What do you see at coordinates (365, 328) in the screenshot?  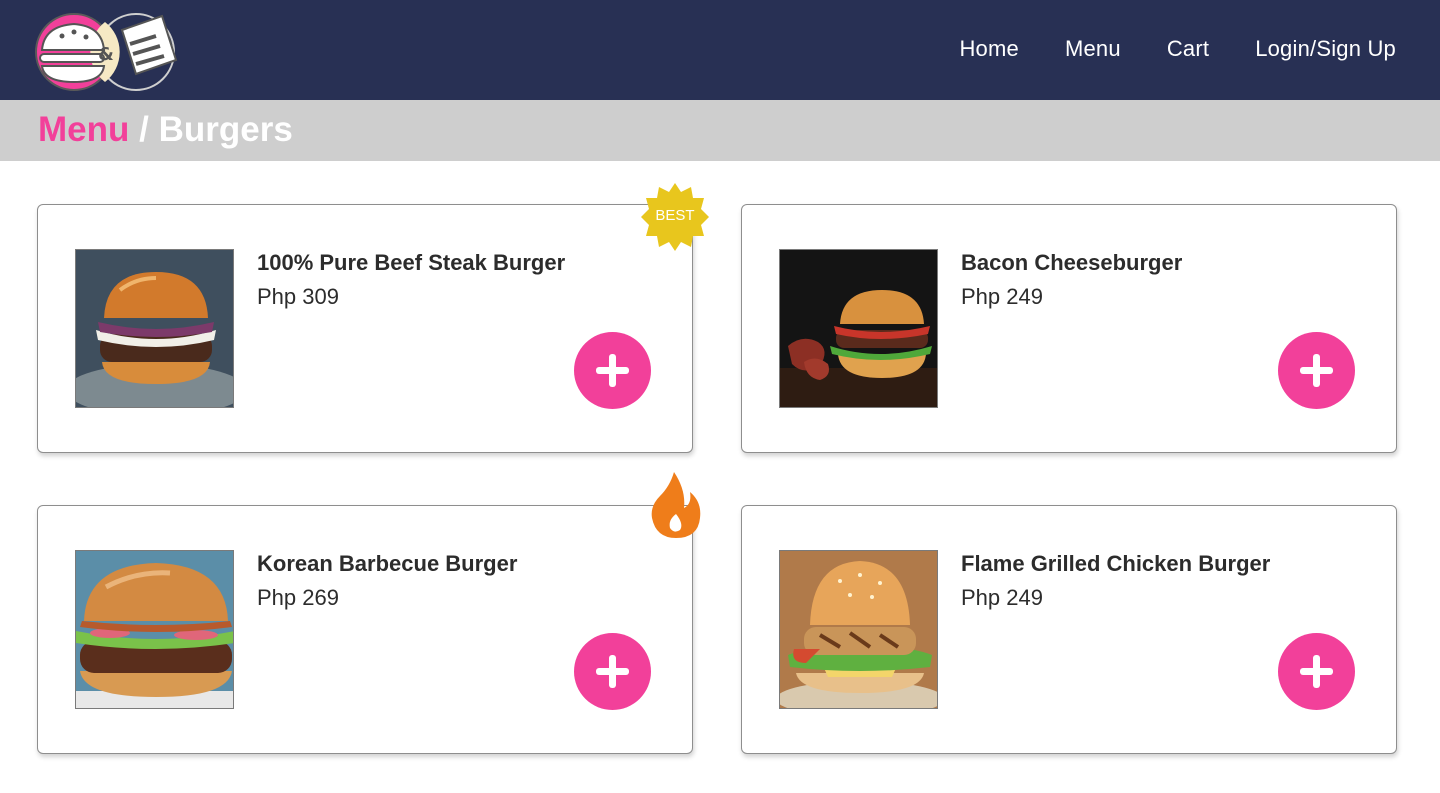 I see `product-card-beef-steak-burger: 100% Pure Beef Steak Burger Php 309` at bounding box center [365, 328].